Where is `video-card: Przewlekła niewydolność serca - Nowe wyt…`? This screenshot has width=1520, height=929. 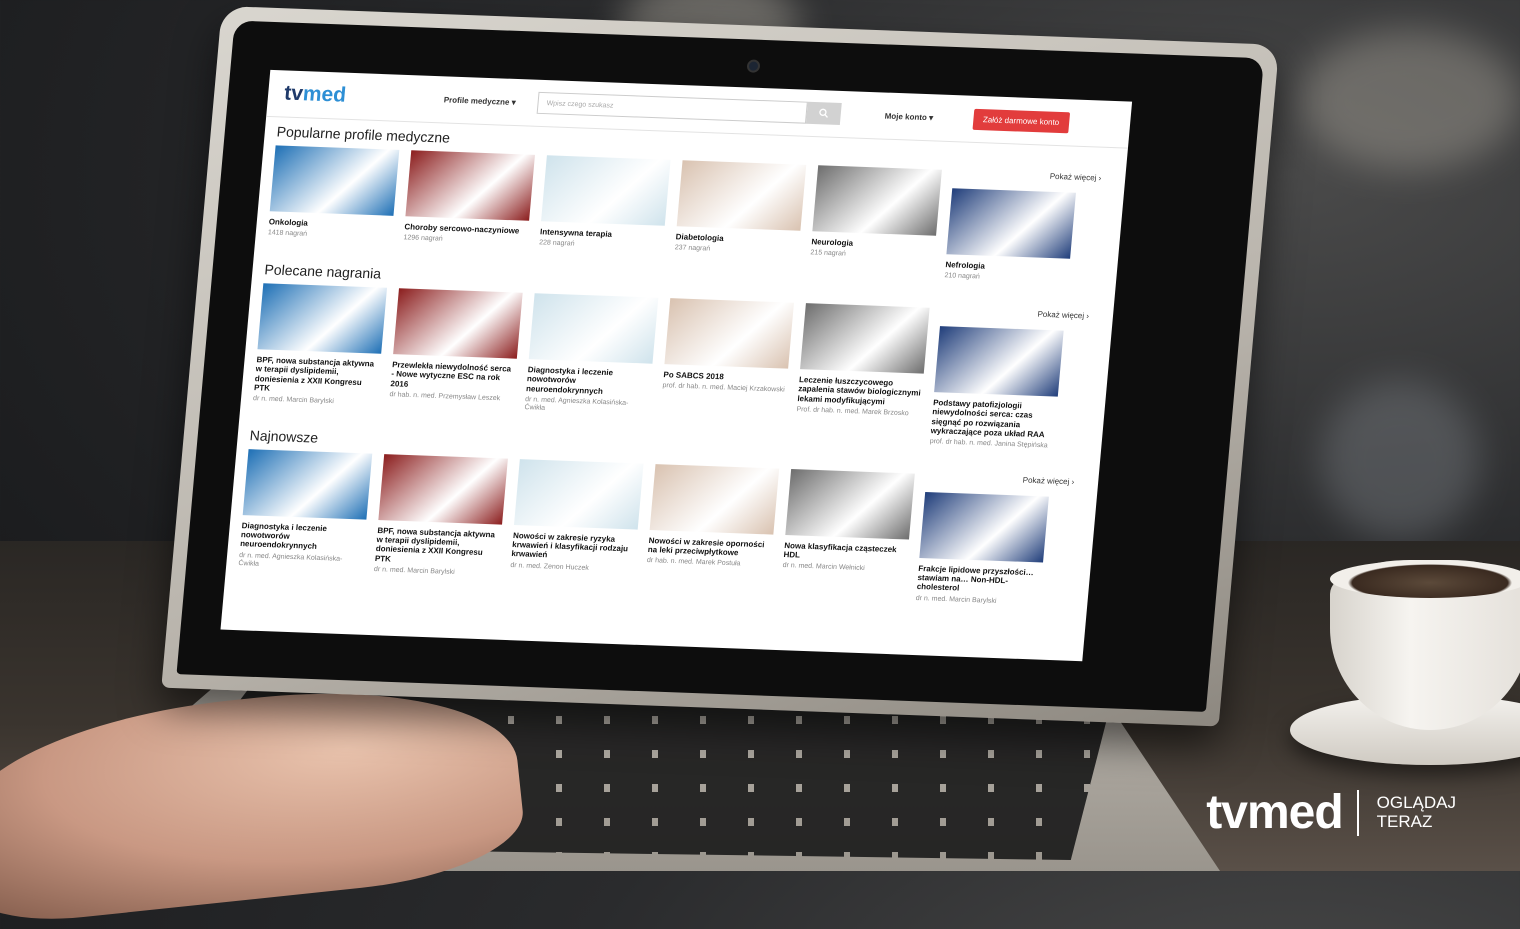
video-card: Przewlekła niewydolność serca - Nowe wyt… is located at coordinates (455, 359).